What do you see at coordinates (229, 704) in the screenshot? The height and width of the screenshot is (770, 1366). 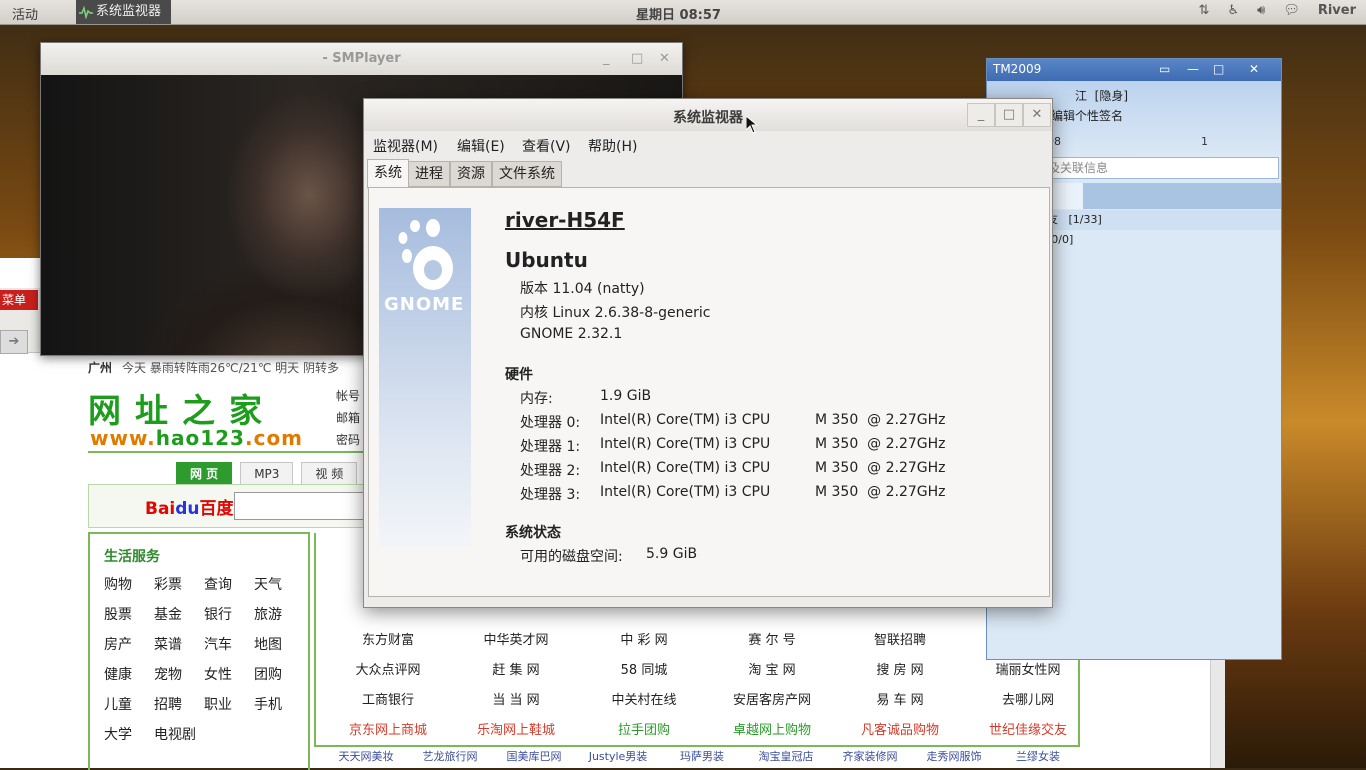 I see `life-service-link: 职业` at bounding box center [229, 704].